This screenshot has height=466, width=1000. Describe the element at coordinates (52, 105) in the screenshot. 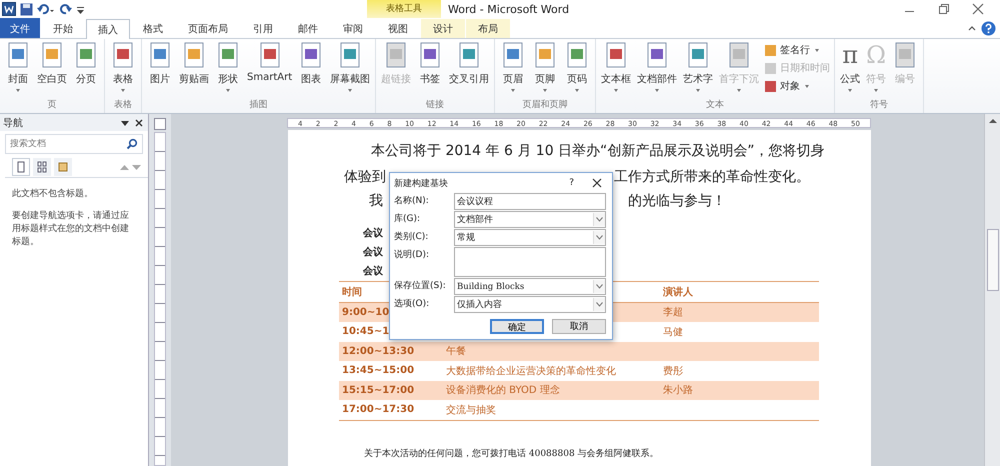

I see `group-label: 页` at that location.